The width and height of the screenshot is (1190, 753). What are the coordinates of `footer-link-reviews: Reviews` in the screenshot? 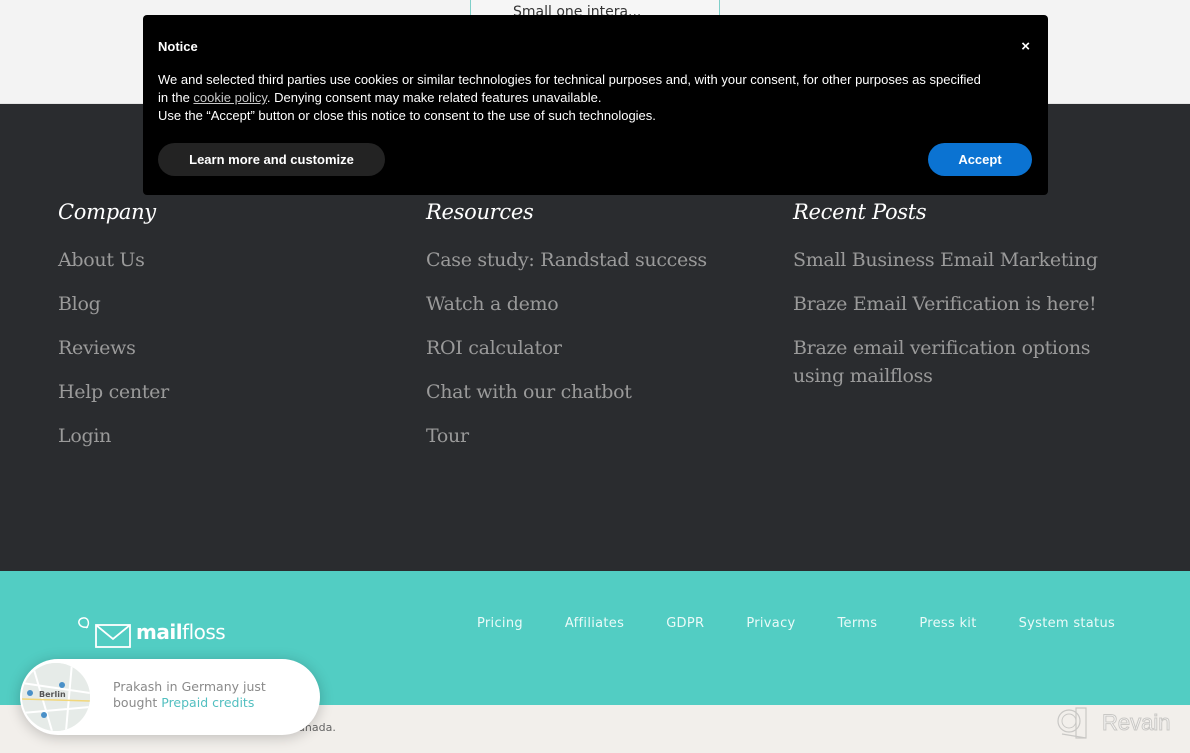 It's located at (113, 348).